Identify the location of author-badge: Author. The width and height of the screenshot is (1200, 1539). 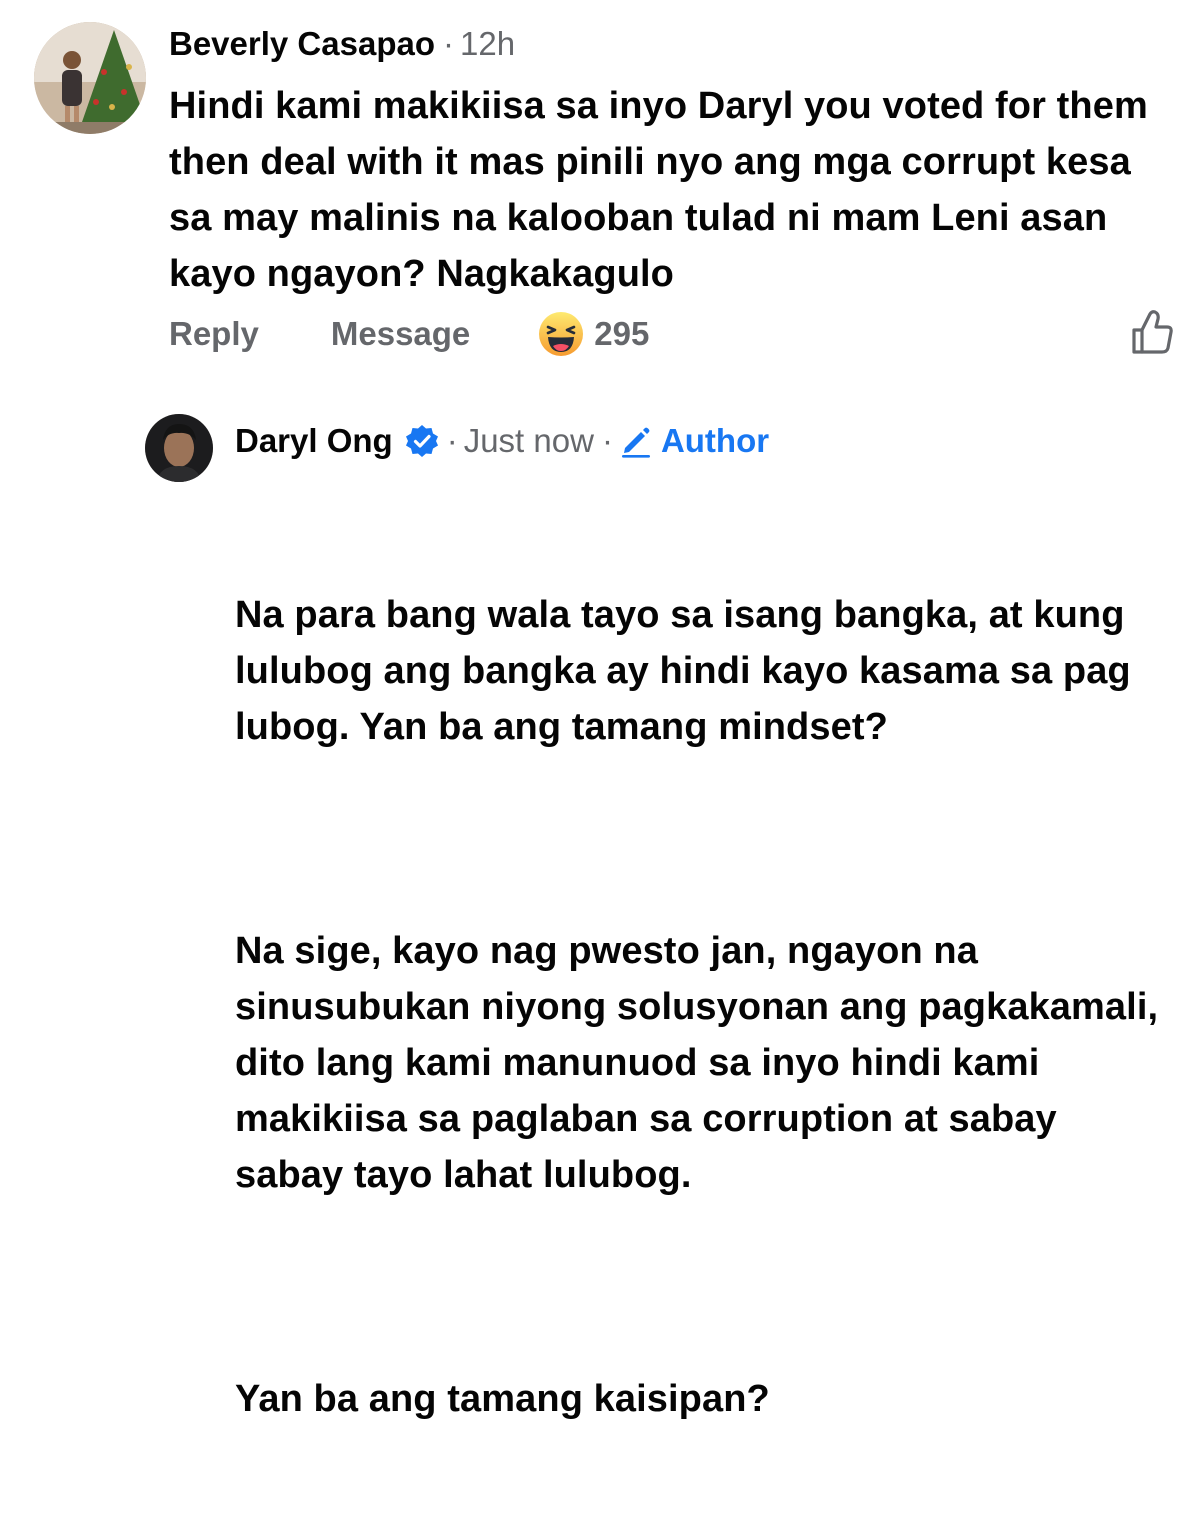
(694, 440).